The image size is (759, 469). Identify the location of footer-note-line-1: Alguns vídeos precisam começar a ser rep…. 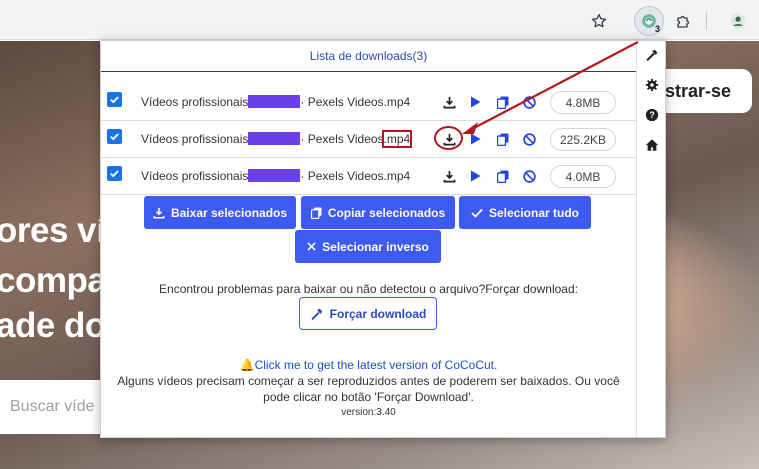
(368, 381).